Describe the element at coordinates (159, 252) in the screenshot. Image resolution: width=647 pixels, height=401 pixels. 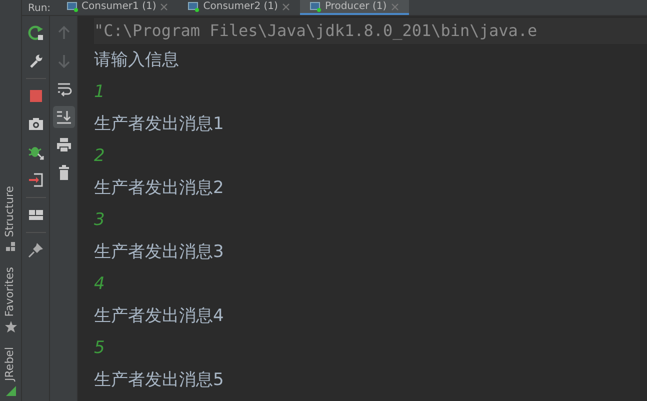
I see `console-output: 生产者发出消息3` at that location.